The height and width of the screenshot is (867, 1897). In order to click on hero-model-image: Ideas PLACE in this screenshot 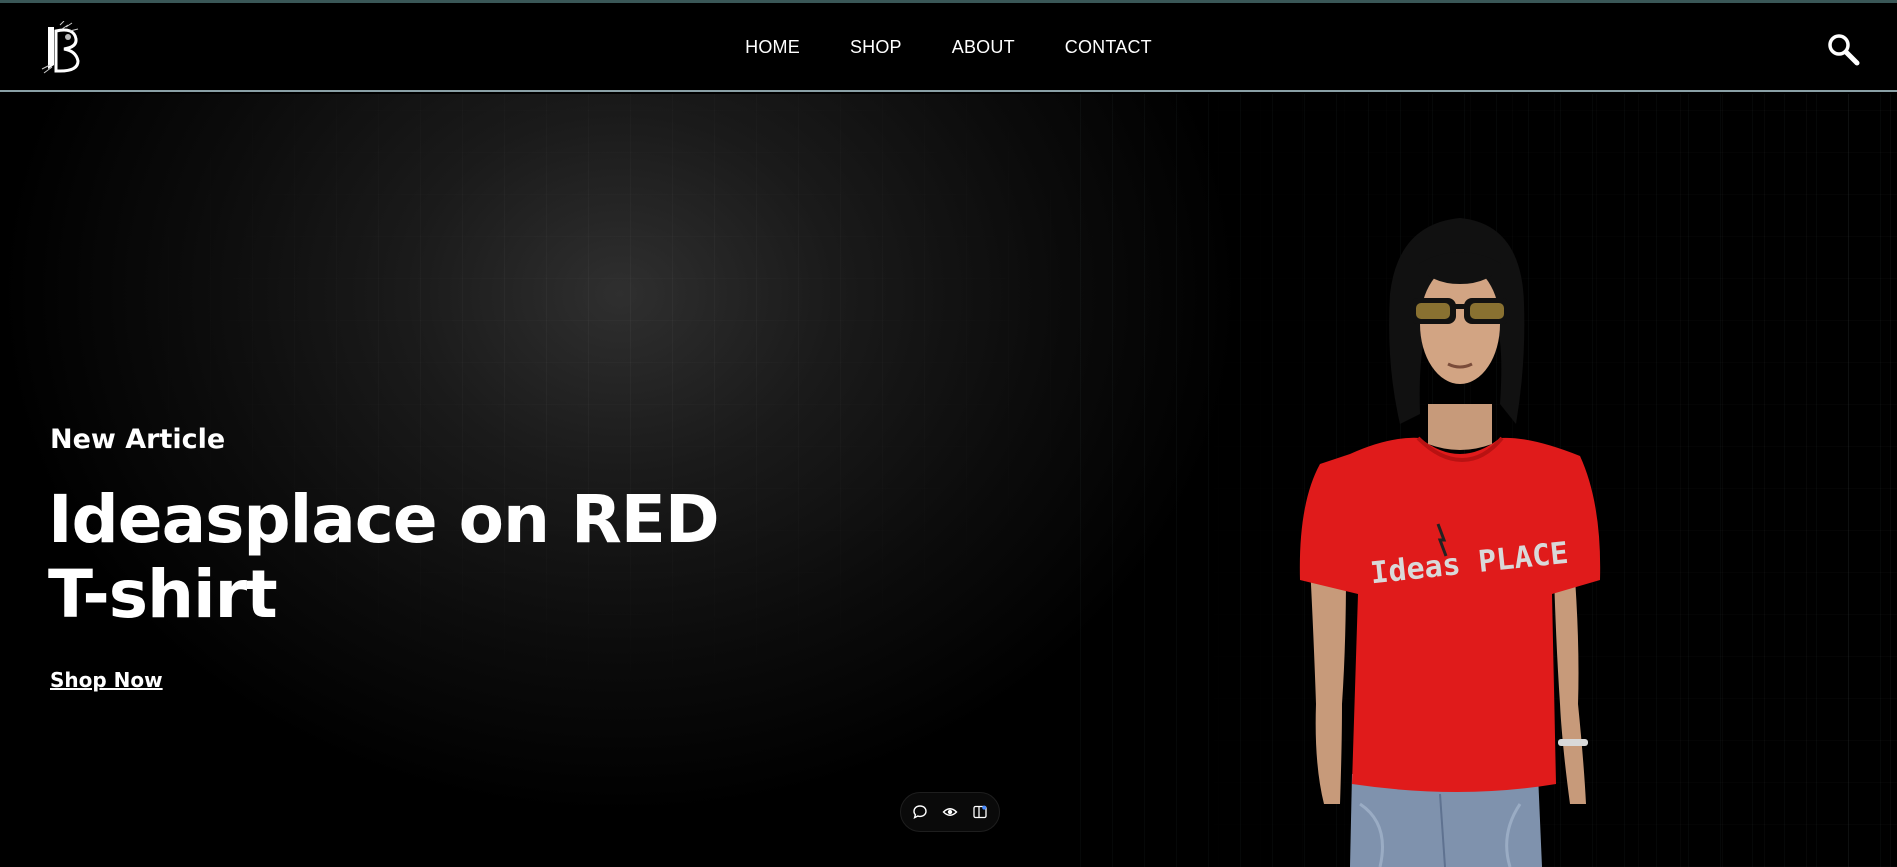, I will do `click(1450, 542)`.